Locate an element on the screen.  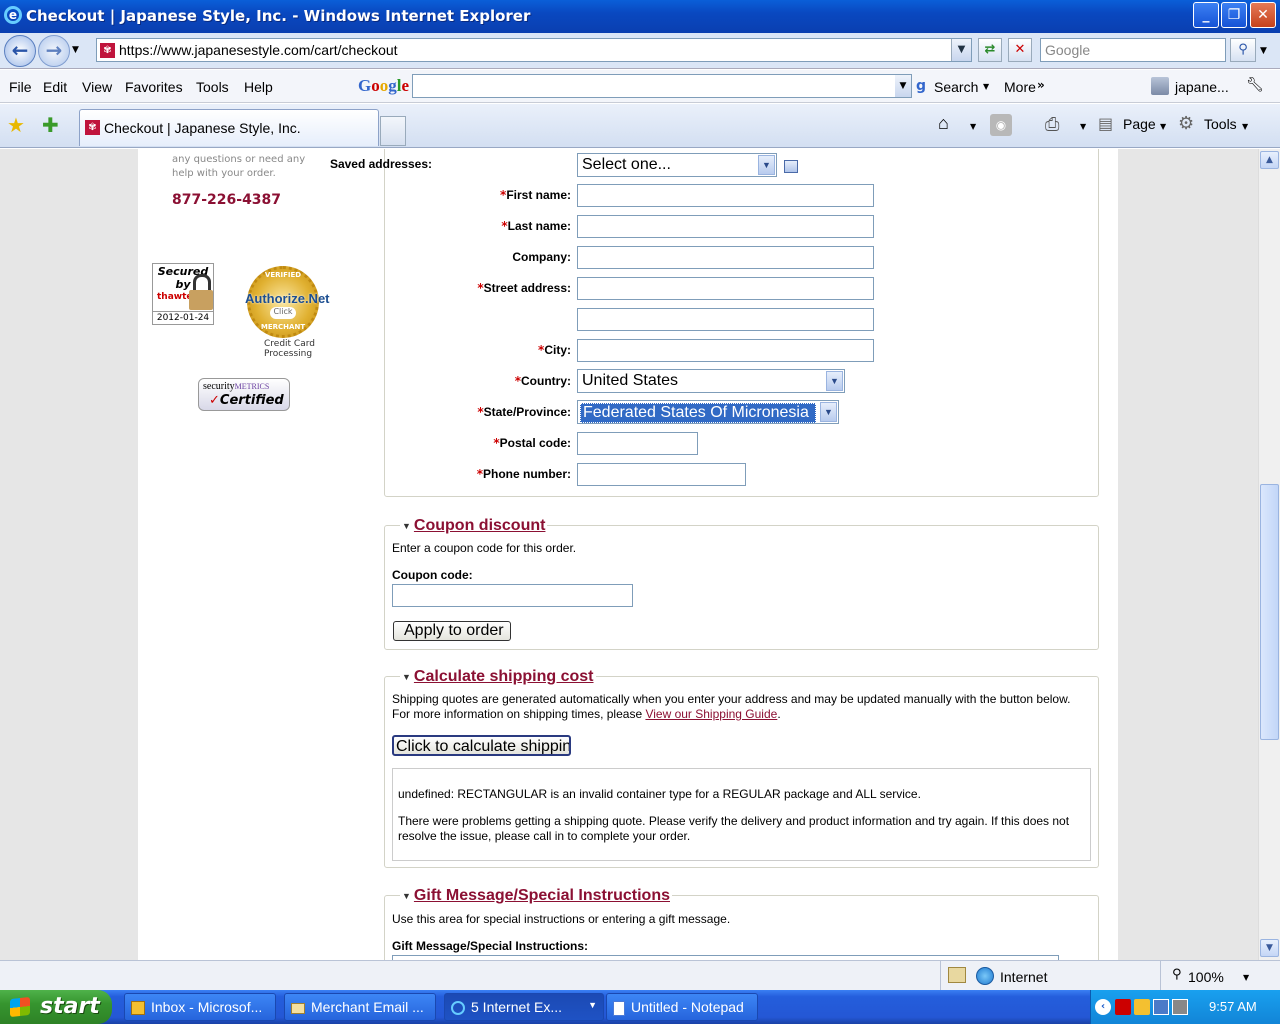
clock: 9:57 AM is located at coordinates (1233, 1006).